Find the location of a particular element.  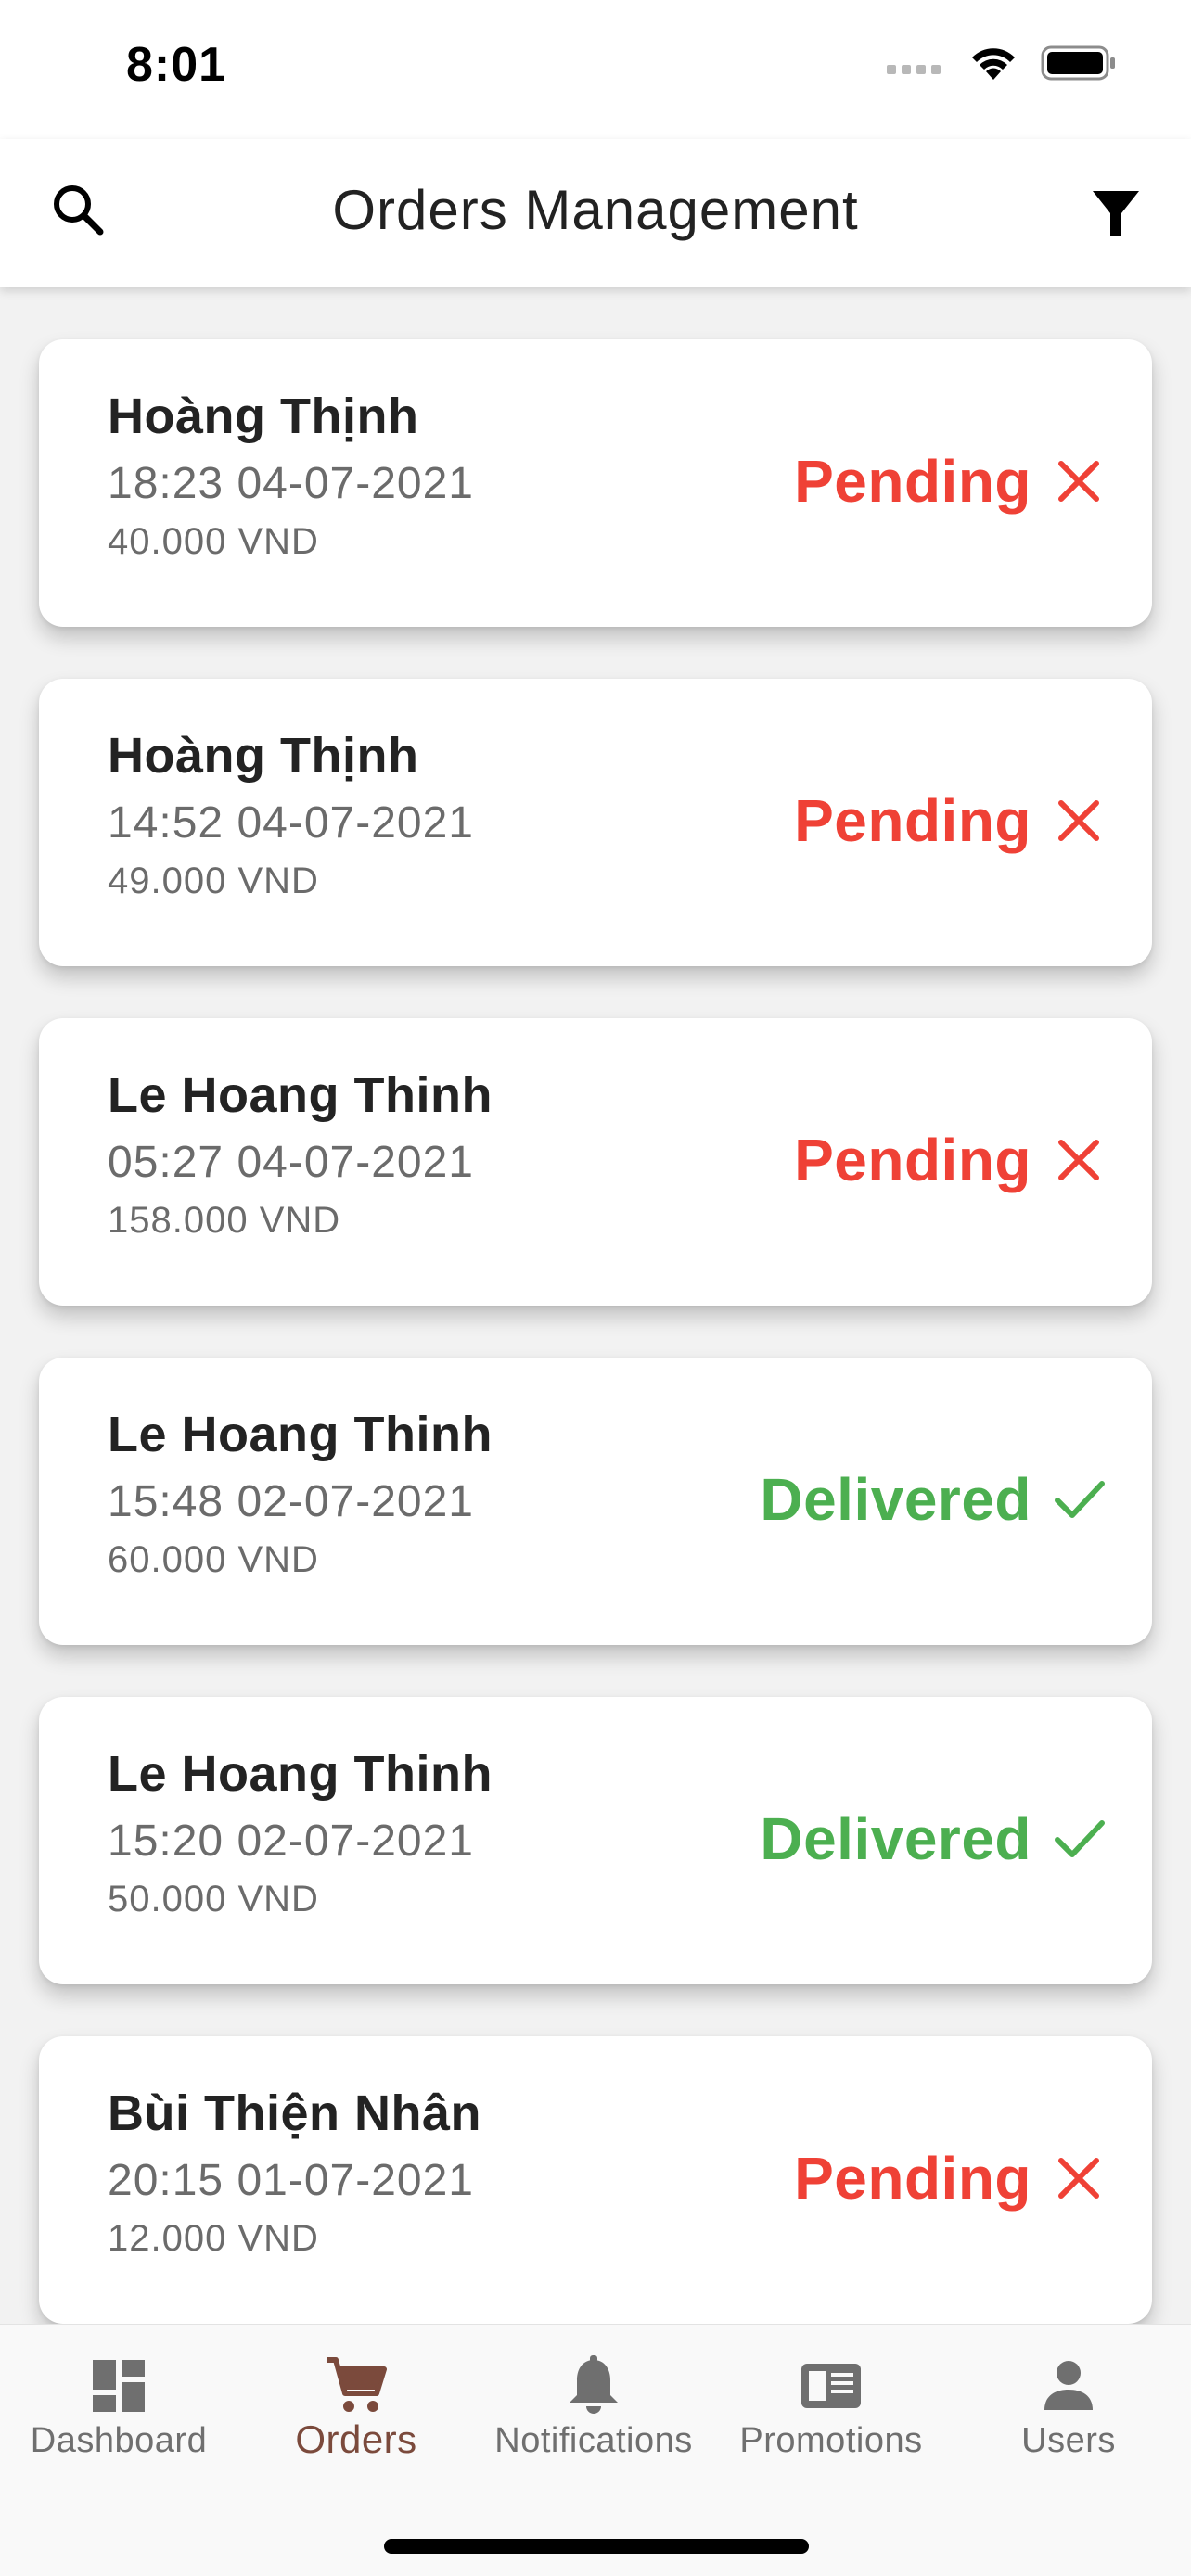

order-amount: 12.000 VND is located at coordinates (213, 2238).